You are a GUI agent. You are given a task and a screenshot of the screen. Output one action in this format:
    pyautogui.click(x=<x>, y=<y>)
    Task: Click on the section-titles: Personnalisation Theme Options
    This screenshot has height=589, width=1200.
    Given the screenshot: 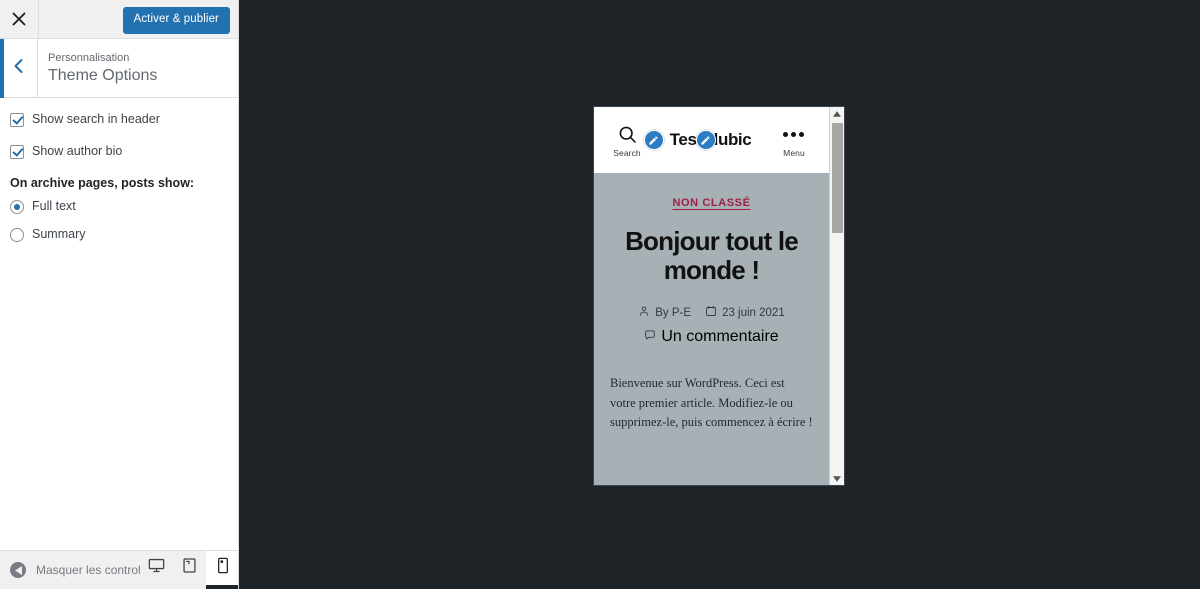 What is the action you would take?
    pyautogui.click(x=97, y=68)
    